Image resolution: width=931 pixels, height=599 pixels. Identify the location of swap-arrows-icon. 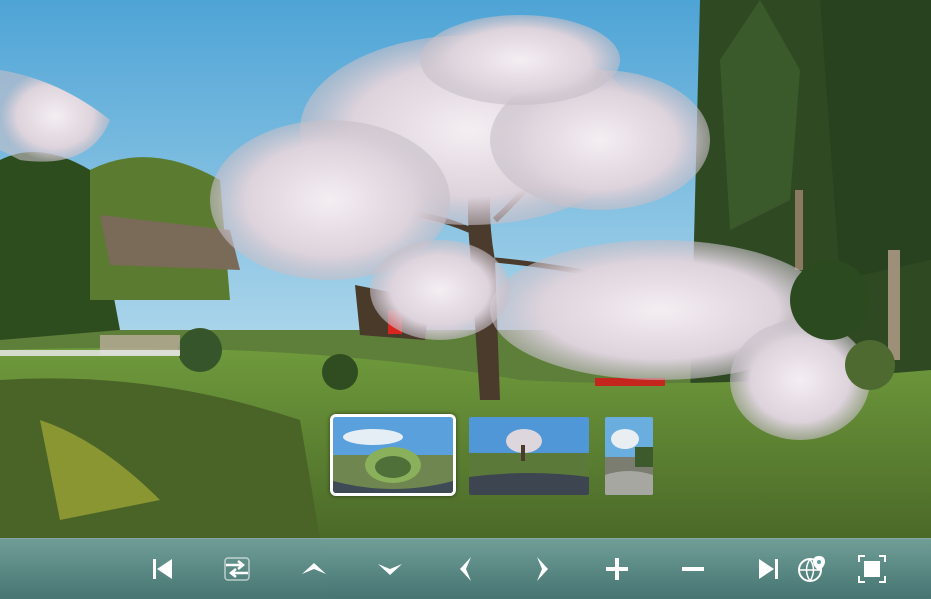
(237, 569).